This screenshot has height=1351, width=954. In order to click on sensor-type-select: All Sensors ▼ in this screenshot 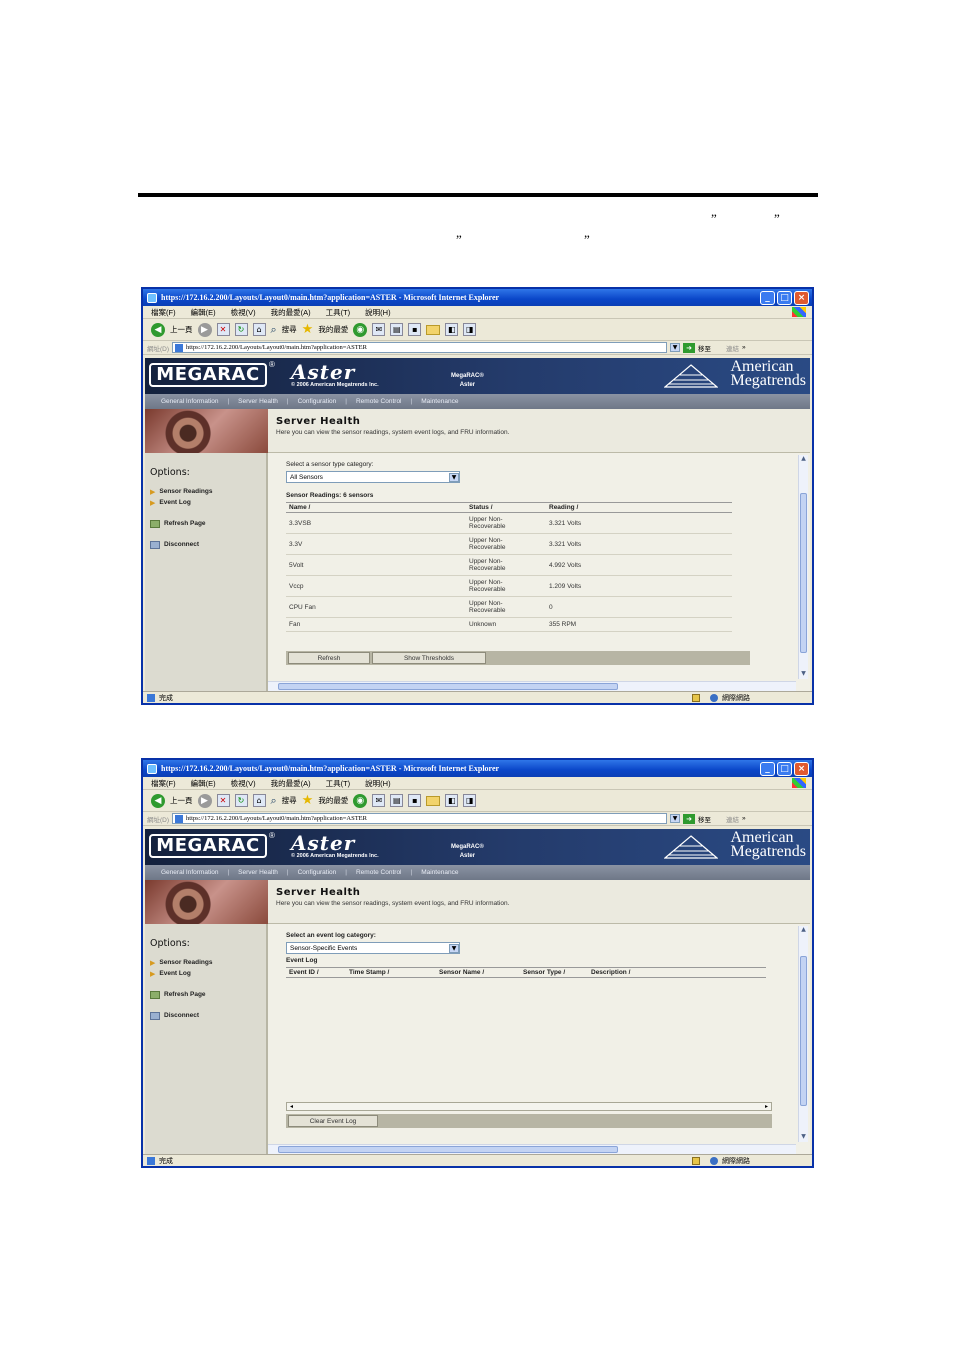, I will do `click(373, 477)`.